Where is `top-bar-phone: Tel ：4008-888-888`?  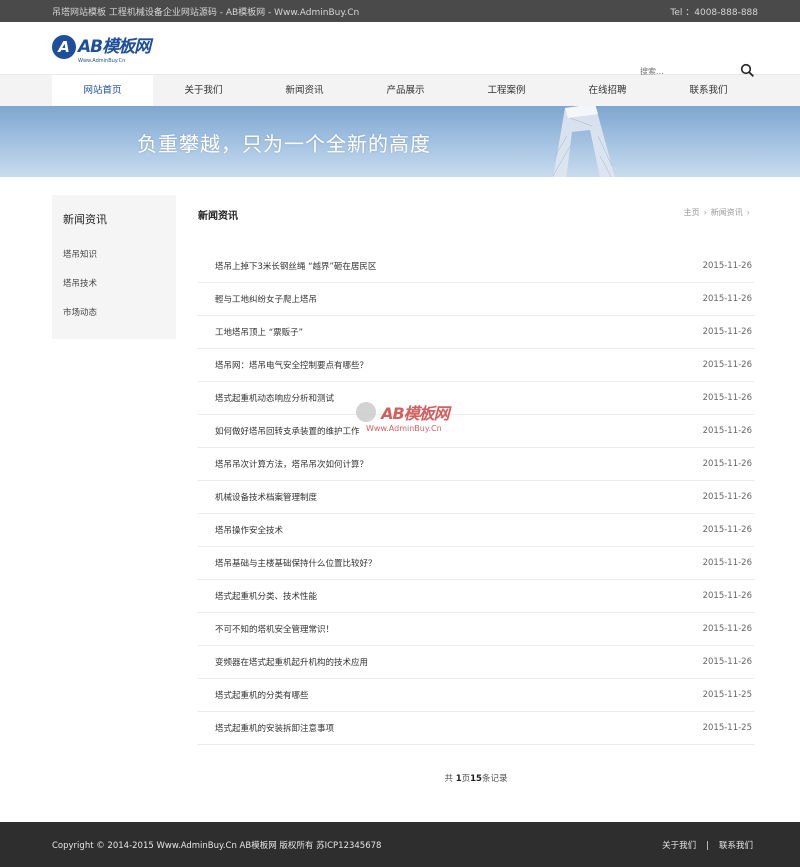 top-bar-phone: Tel ：4008-888-888 is located at coordinates (714, 12).